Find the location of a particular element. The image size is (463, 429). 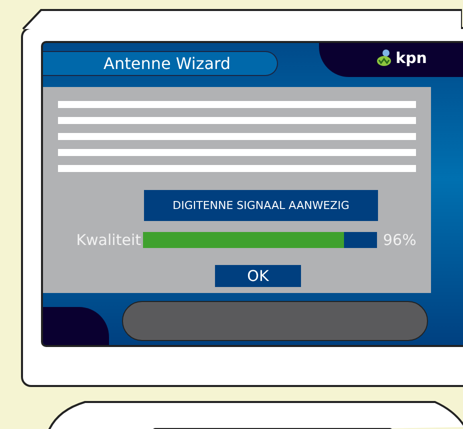

crown-logo-icon is located at coordinates (383, 58).